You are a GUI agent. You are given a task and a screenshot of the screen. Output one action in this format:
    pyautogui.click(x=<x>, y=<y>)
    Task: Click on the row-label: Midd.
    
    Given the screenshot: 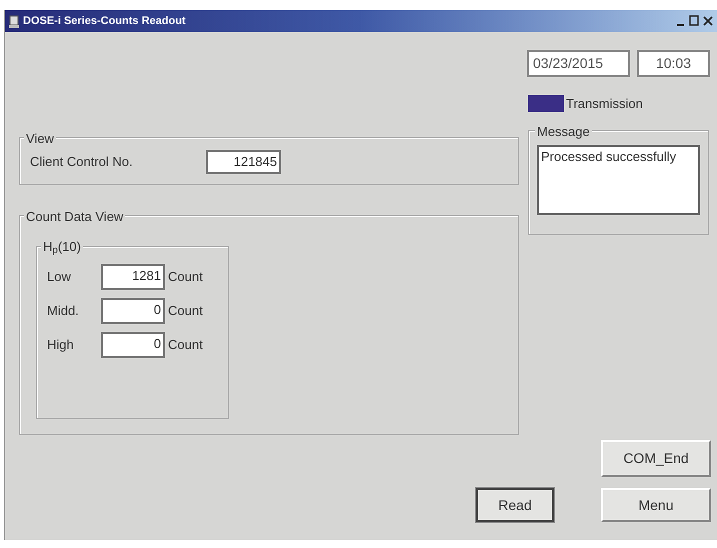 What is the action you would take?
    pyautogui.click(x=63, y=311)
    